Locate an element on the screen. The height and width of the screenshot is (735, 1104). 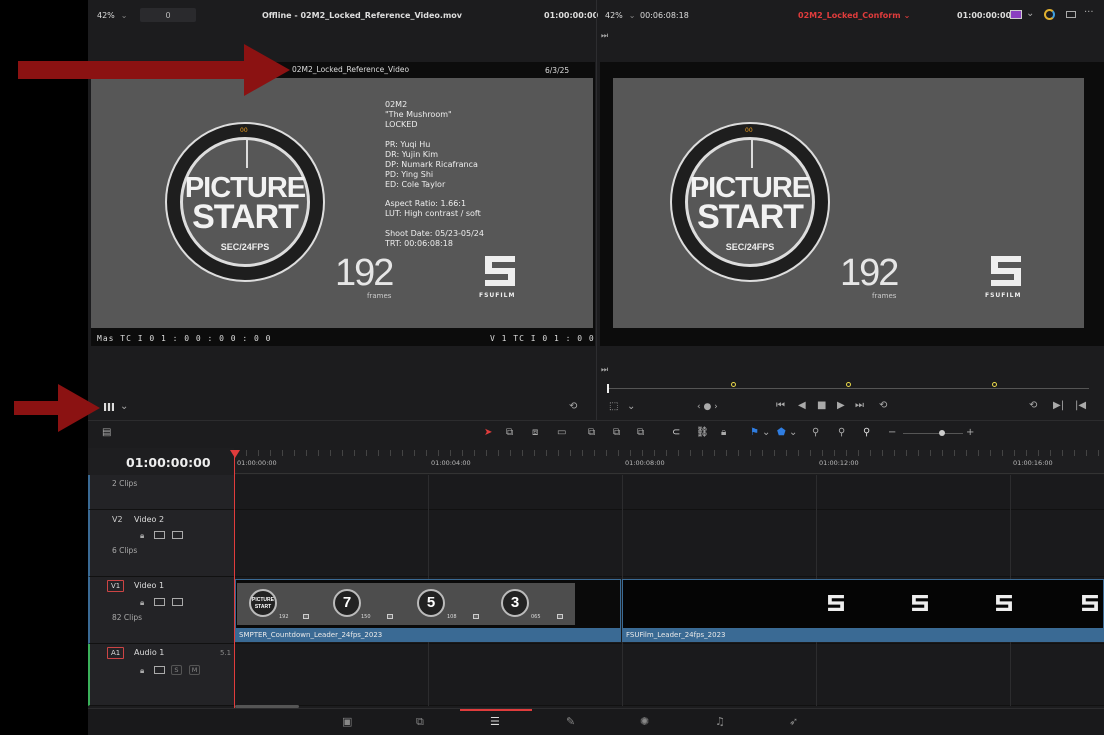
track-badge: A1 is located at coordinates (116, 653).